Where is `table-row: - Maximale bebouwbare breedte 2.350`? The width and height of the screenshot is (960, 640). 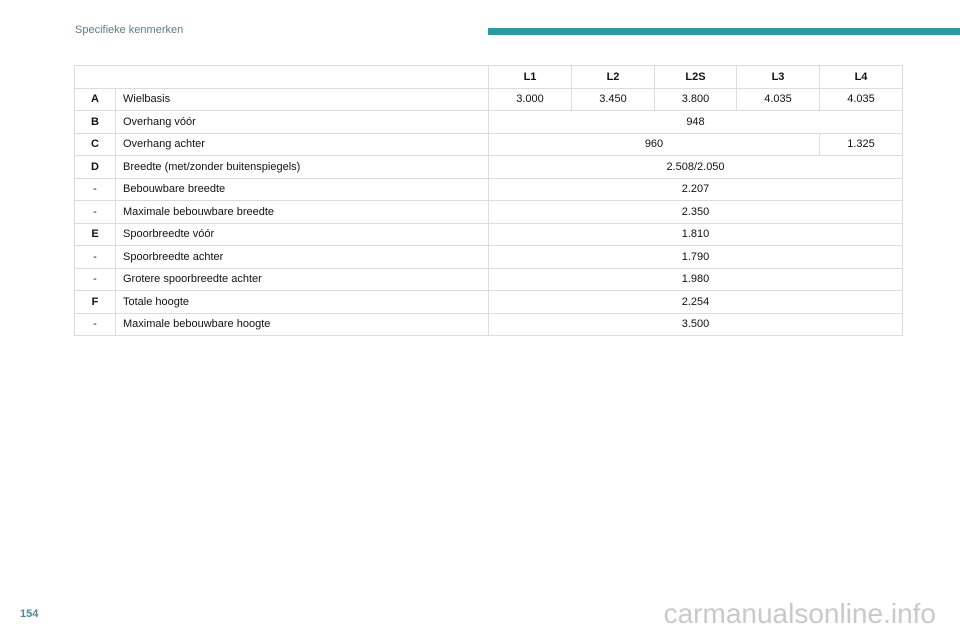 table-row: - Maximale bebouwbare breedte 2.350 is located at coordinates (488, 212).